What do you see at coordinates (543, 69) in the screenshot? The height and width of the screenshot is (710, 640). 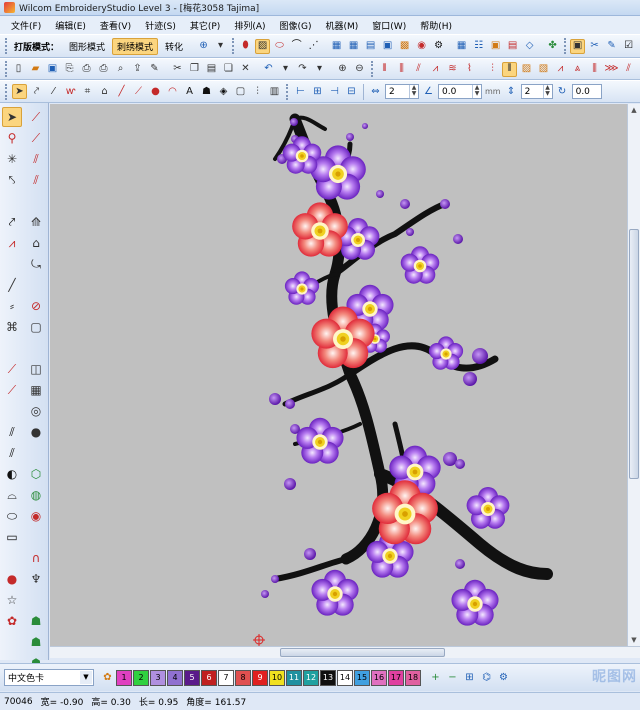 I see `stitch-type-d-icon: ▧` at bounding box center [543, 69].